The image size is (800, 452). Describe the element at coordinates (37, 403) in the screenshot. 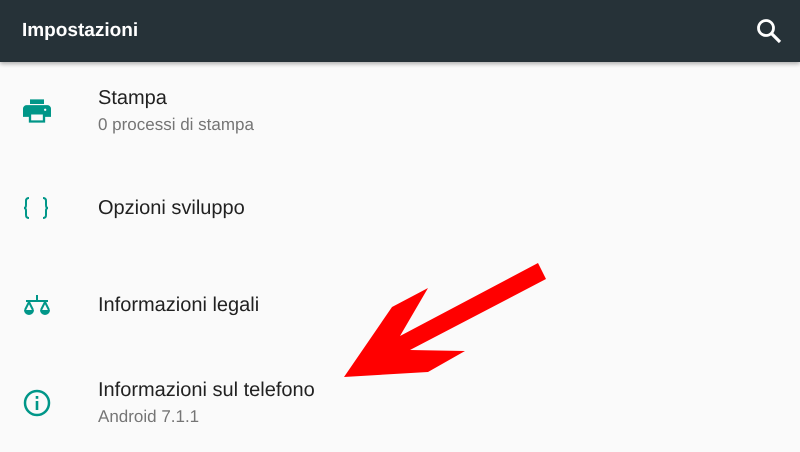

I see `info-icon` at that location.